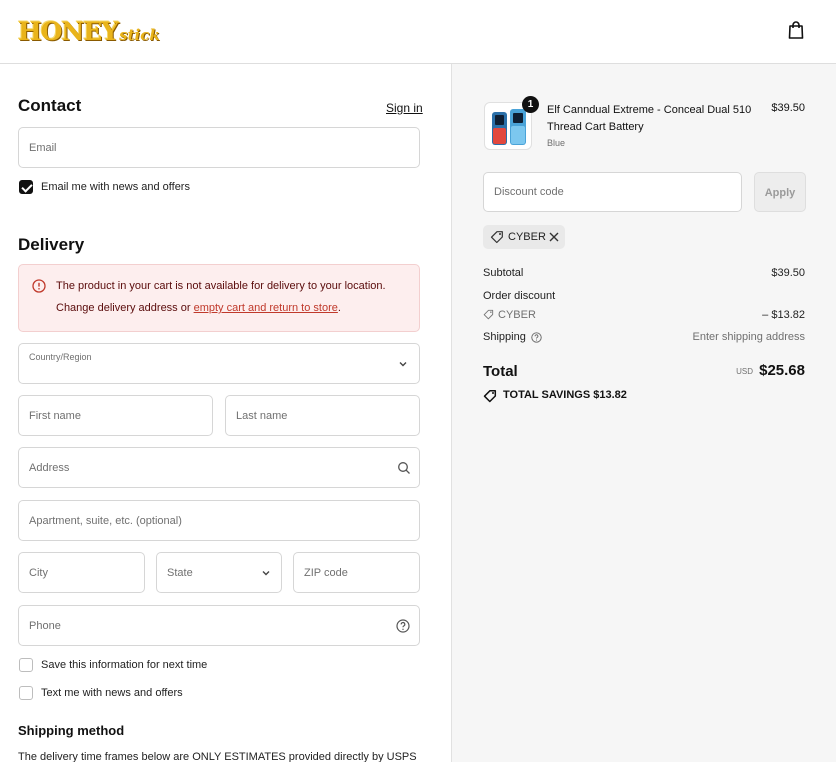  Describe the element at coordinates (788, 273) in the screenshot. I see `subtotal-value: $39.50` at that location.